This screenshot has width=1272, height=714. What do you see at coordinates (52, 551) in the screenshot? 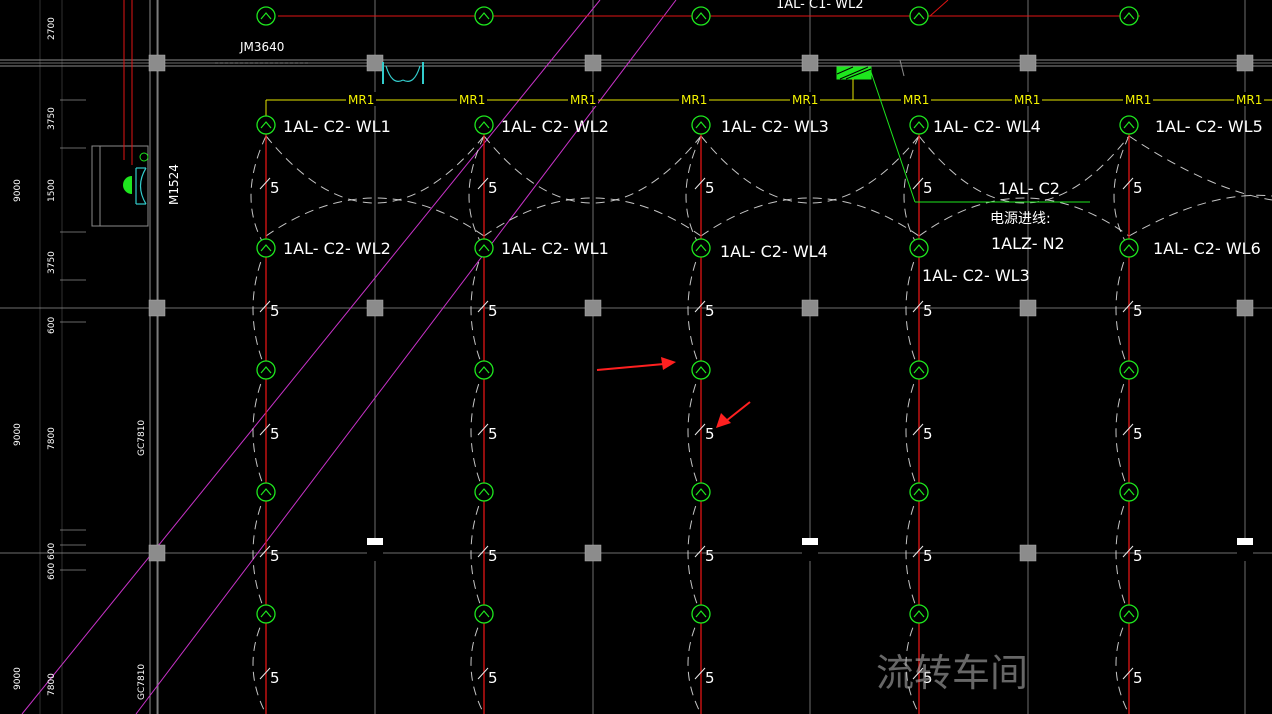
I see `dimension-value: 600` at bounding box center [52, 551].